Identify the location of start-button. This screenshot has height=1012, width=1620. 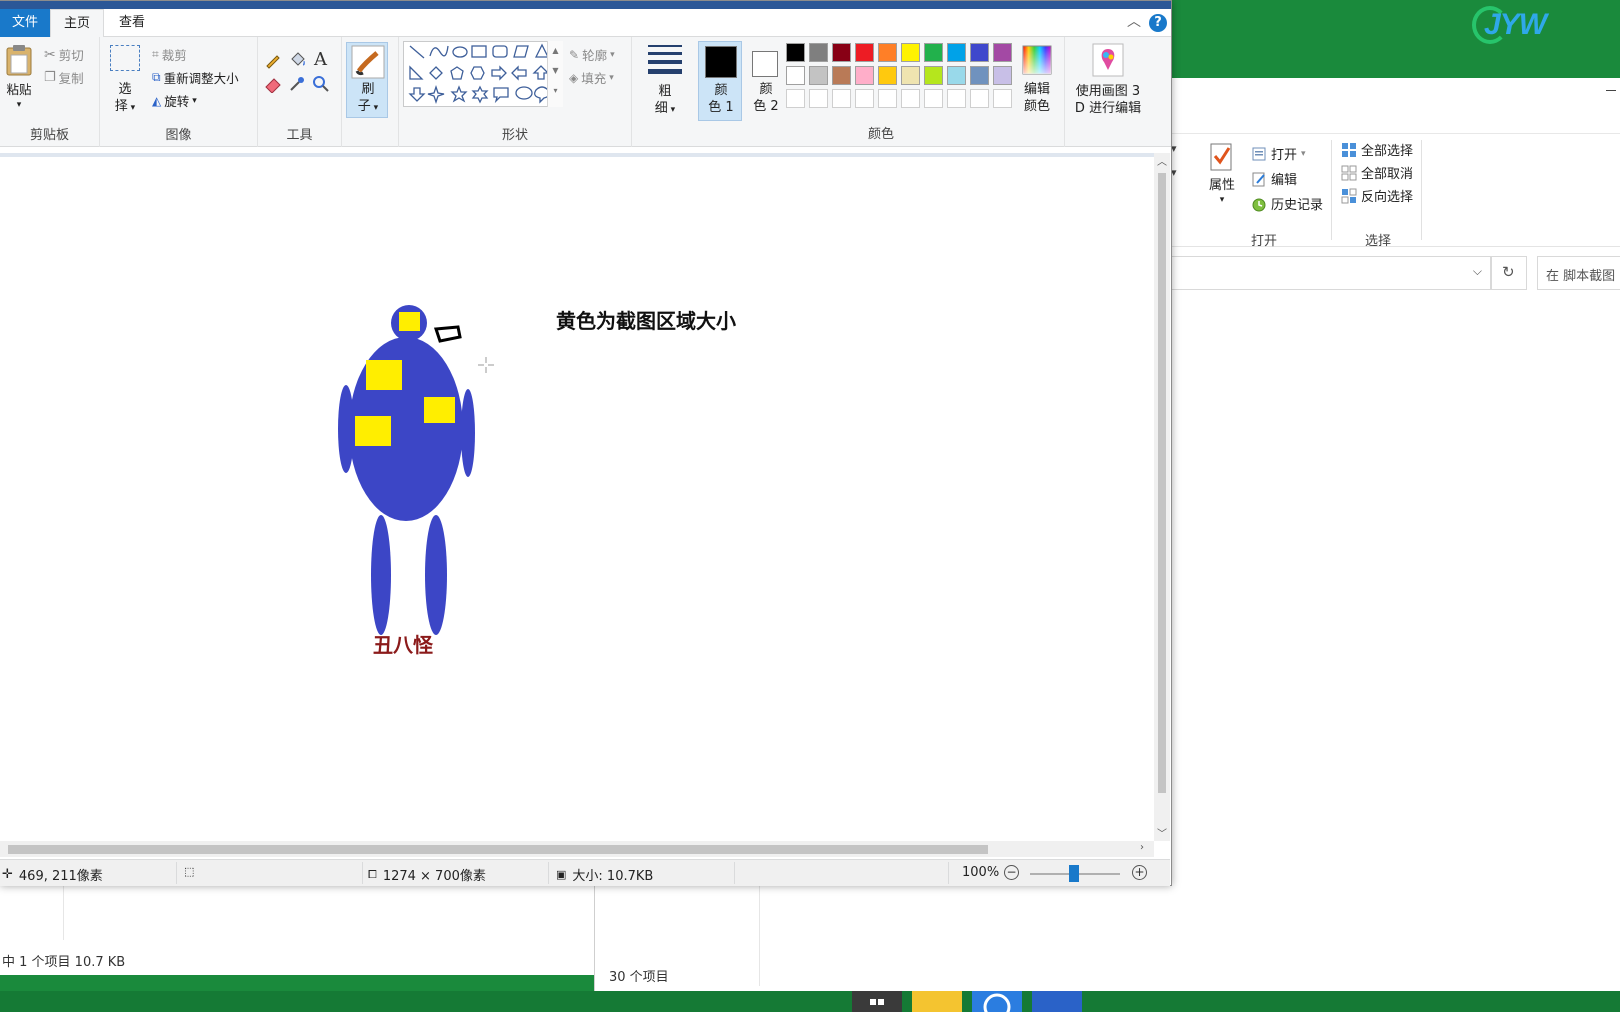
(877, 1001).